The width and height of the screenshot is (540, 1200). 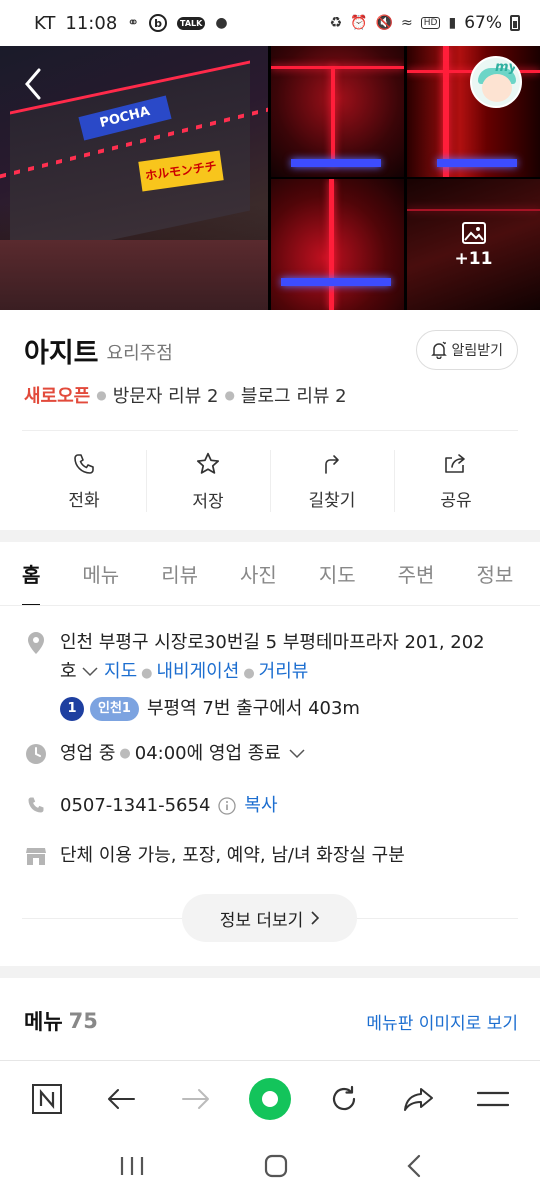 I want to click on naver-home-button, so click(x=47, y=1099).